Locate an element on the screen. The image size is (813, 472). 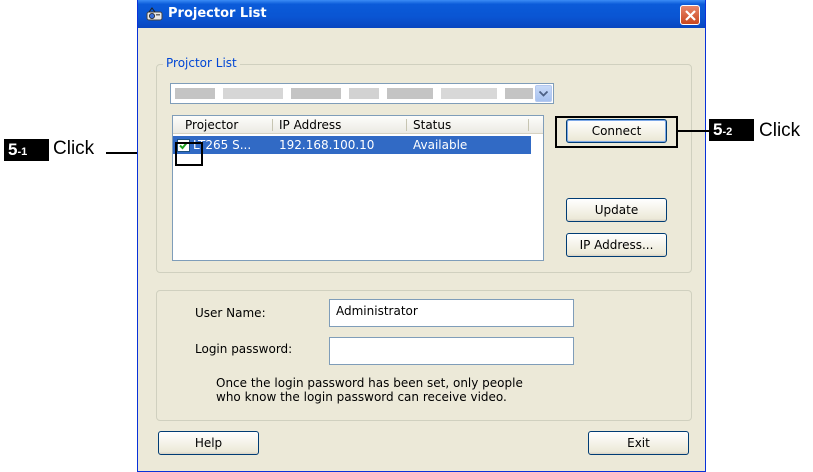
update-button: Update is located at coordinates (616, 210).